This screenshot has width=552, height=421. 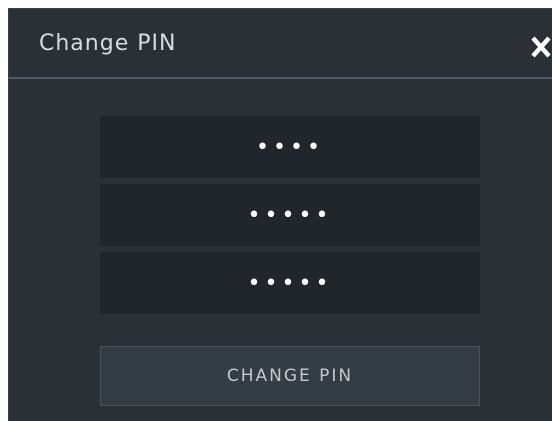 What do you see at coordinates (290, 376) in the screenshot?
I see `change-pin-button: CHANGE PIN` at bounding box center [290, 376].